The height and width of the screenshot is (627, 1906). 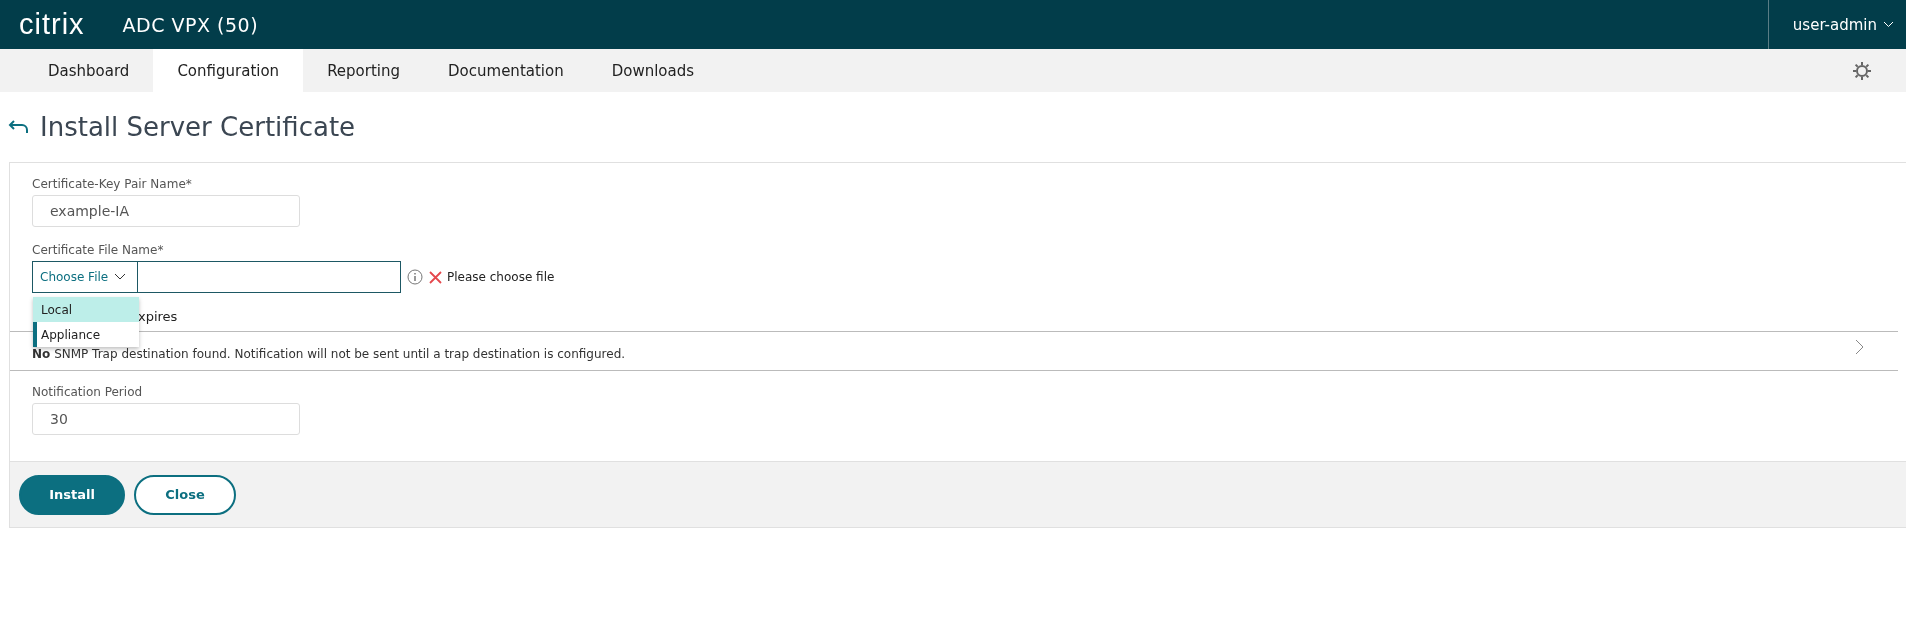 I want to click on error-message: Please choose file, so click(x=501, y=277).